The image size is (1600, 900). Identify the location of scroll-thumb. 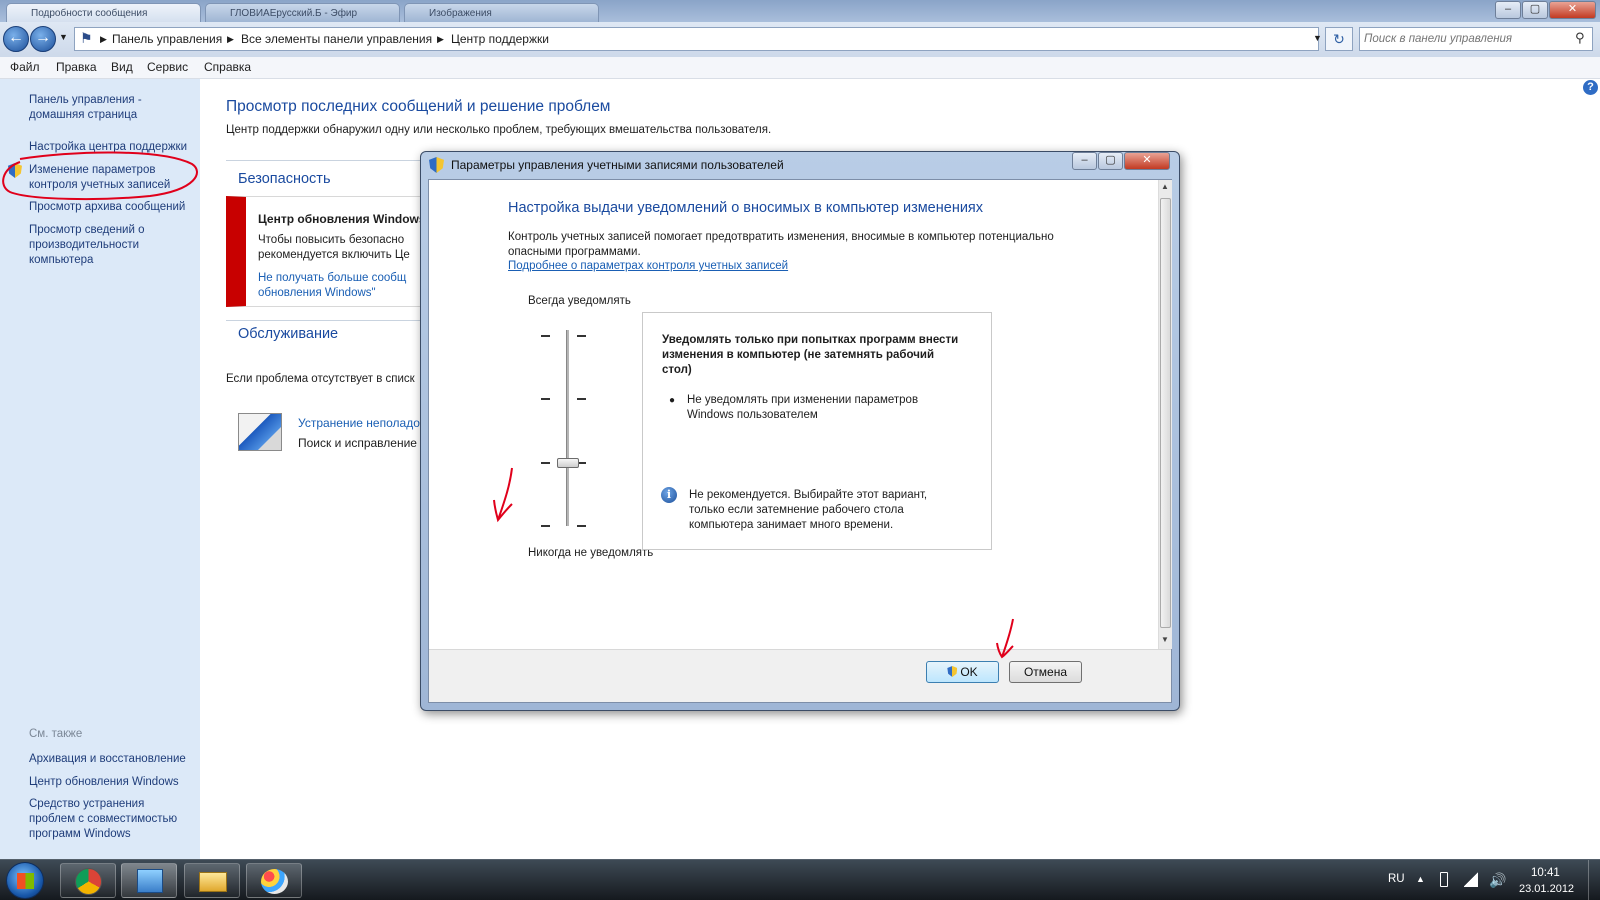
(1165, 413).